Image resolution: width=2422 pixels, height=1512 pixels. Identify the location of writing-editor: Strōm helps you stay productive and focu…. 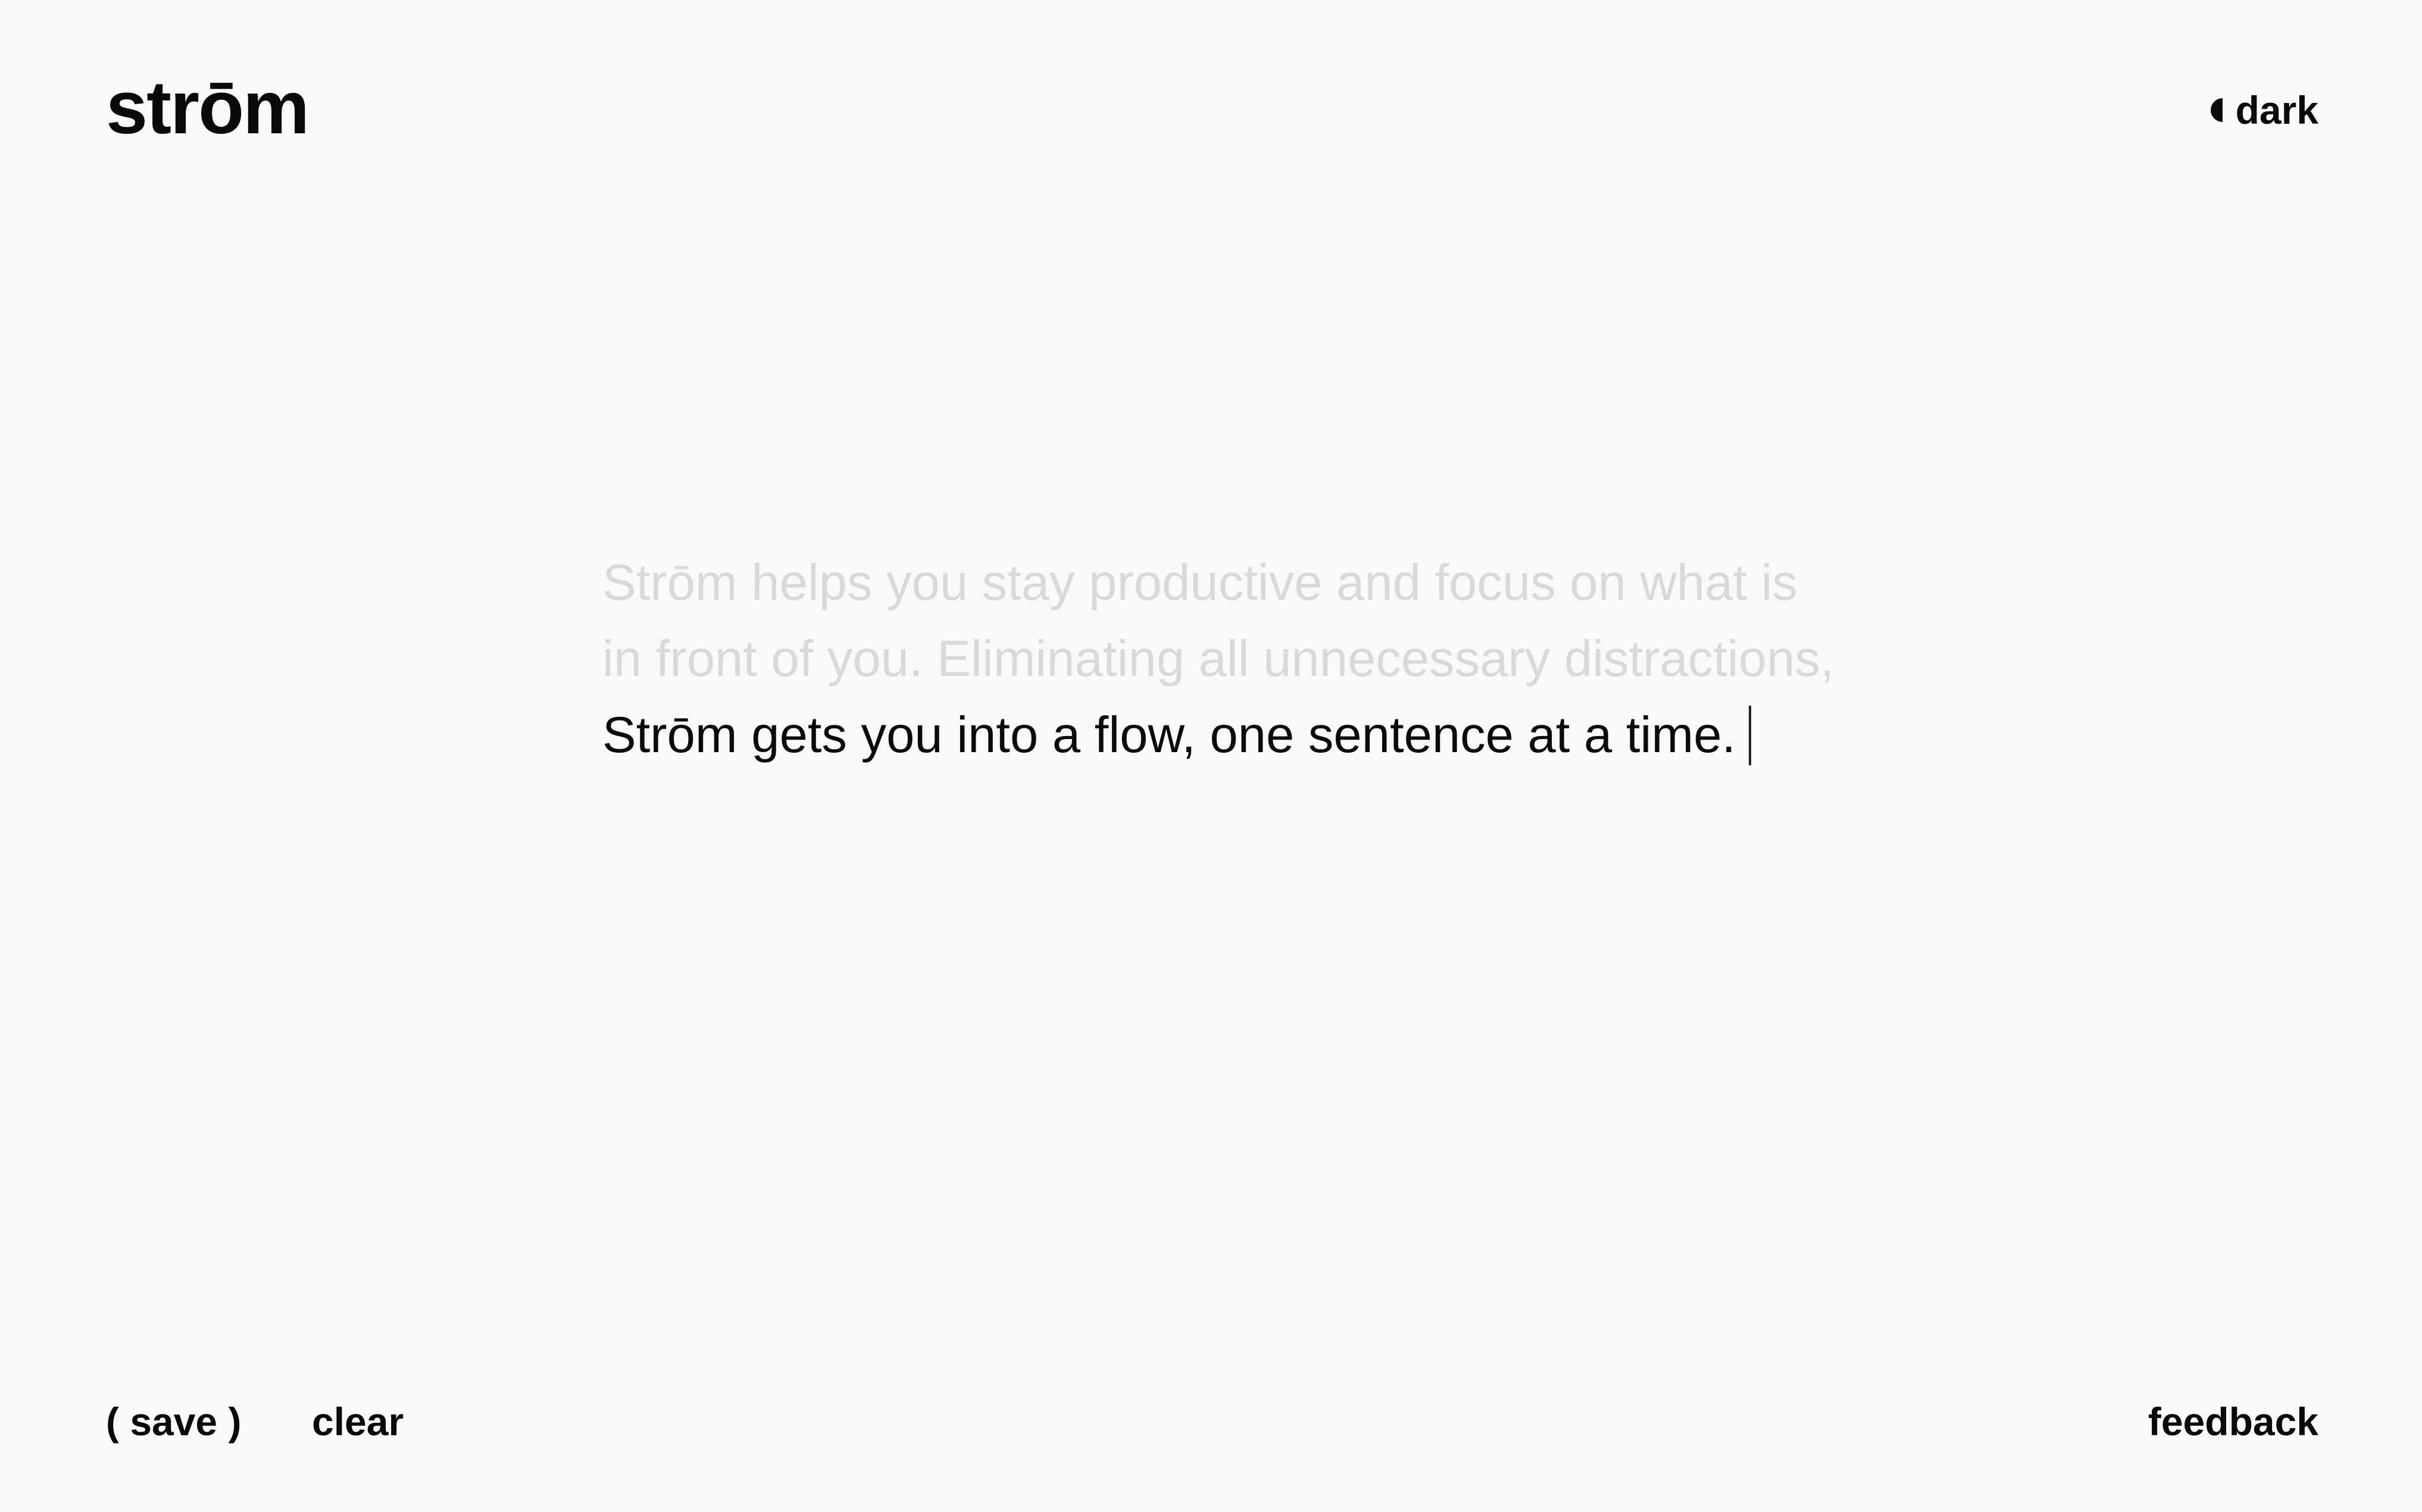
(1227, 659).